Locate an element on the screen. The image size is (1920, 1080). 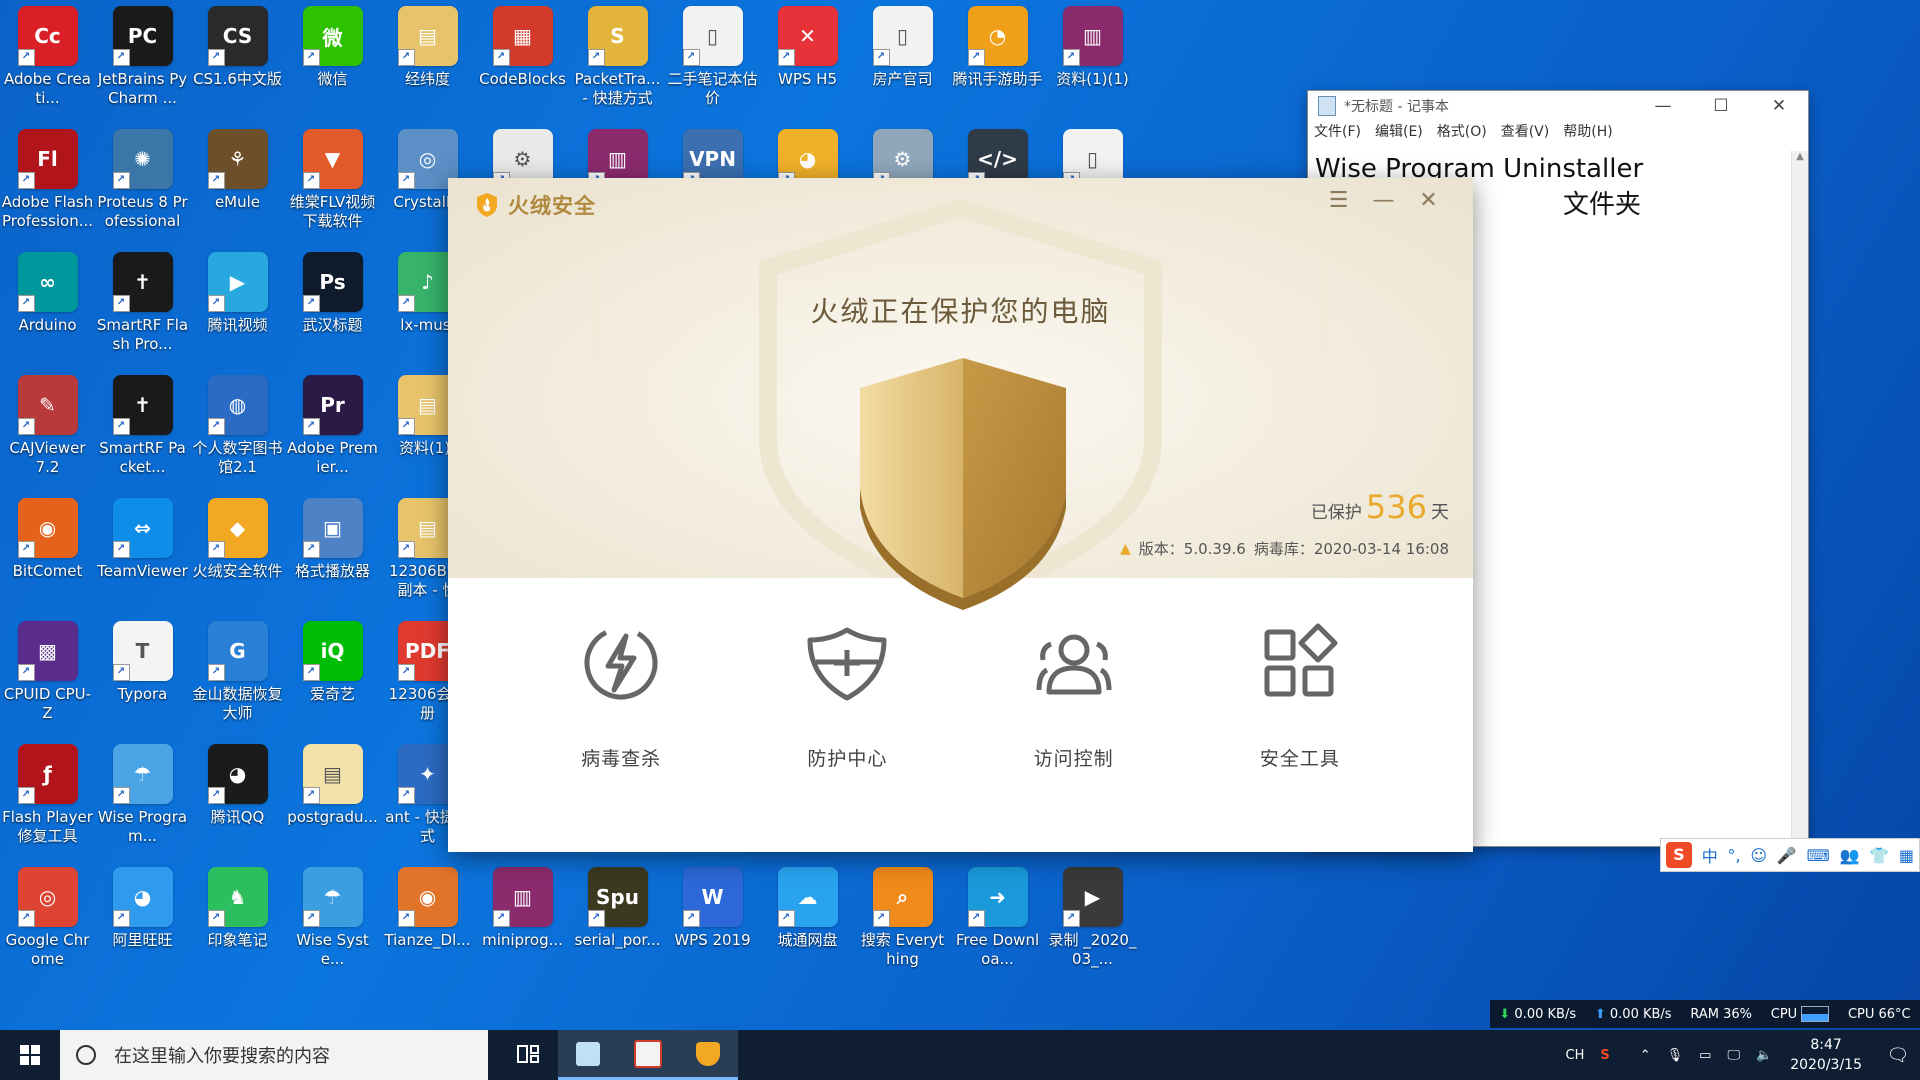
desktop-icon: W ↗ WPS 2019 is located at coordinates (712, 922).